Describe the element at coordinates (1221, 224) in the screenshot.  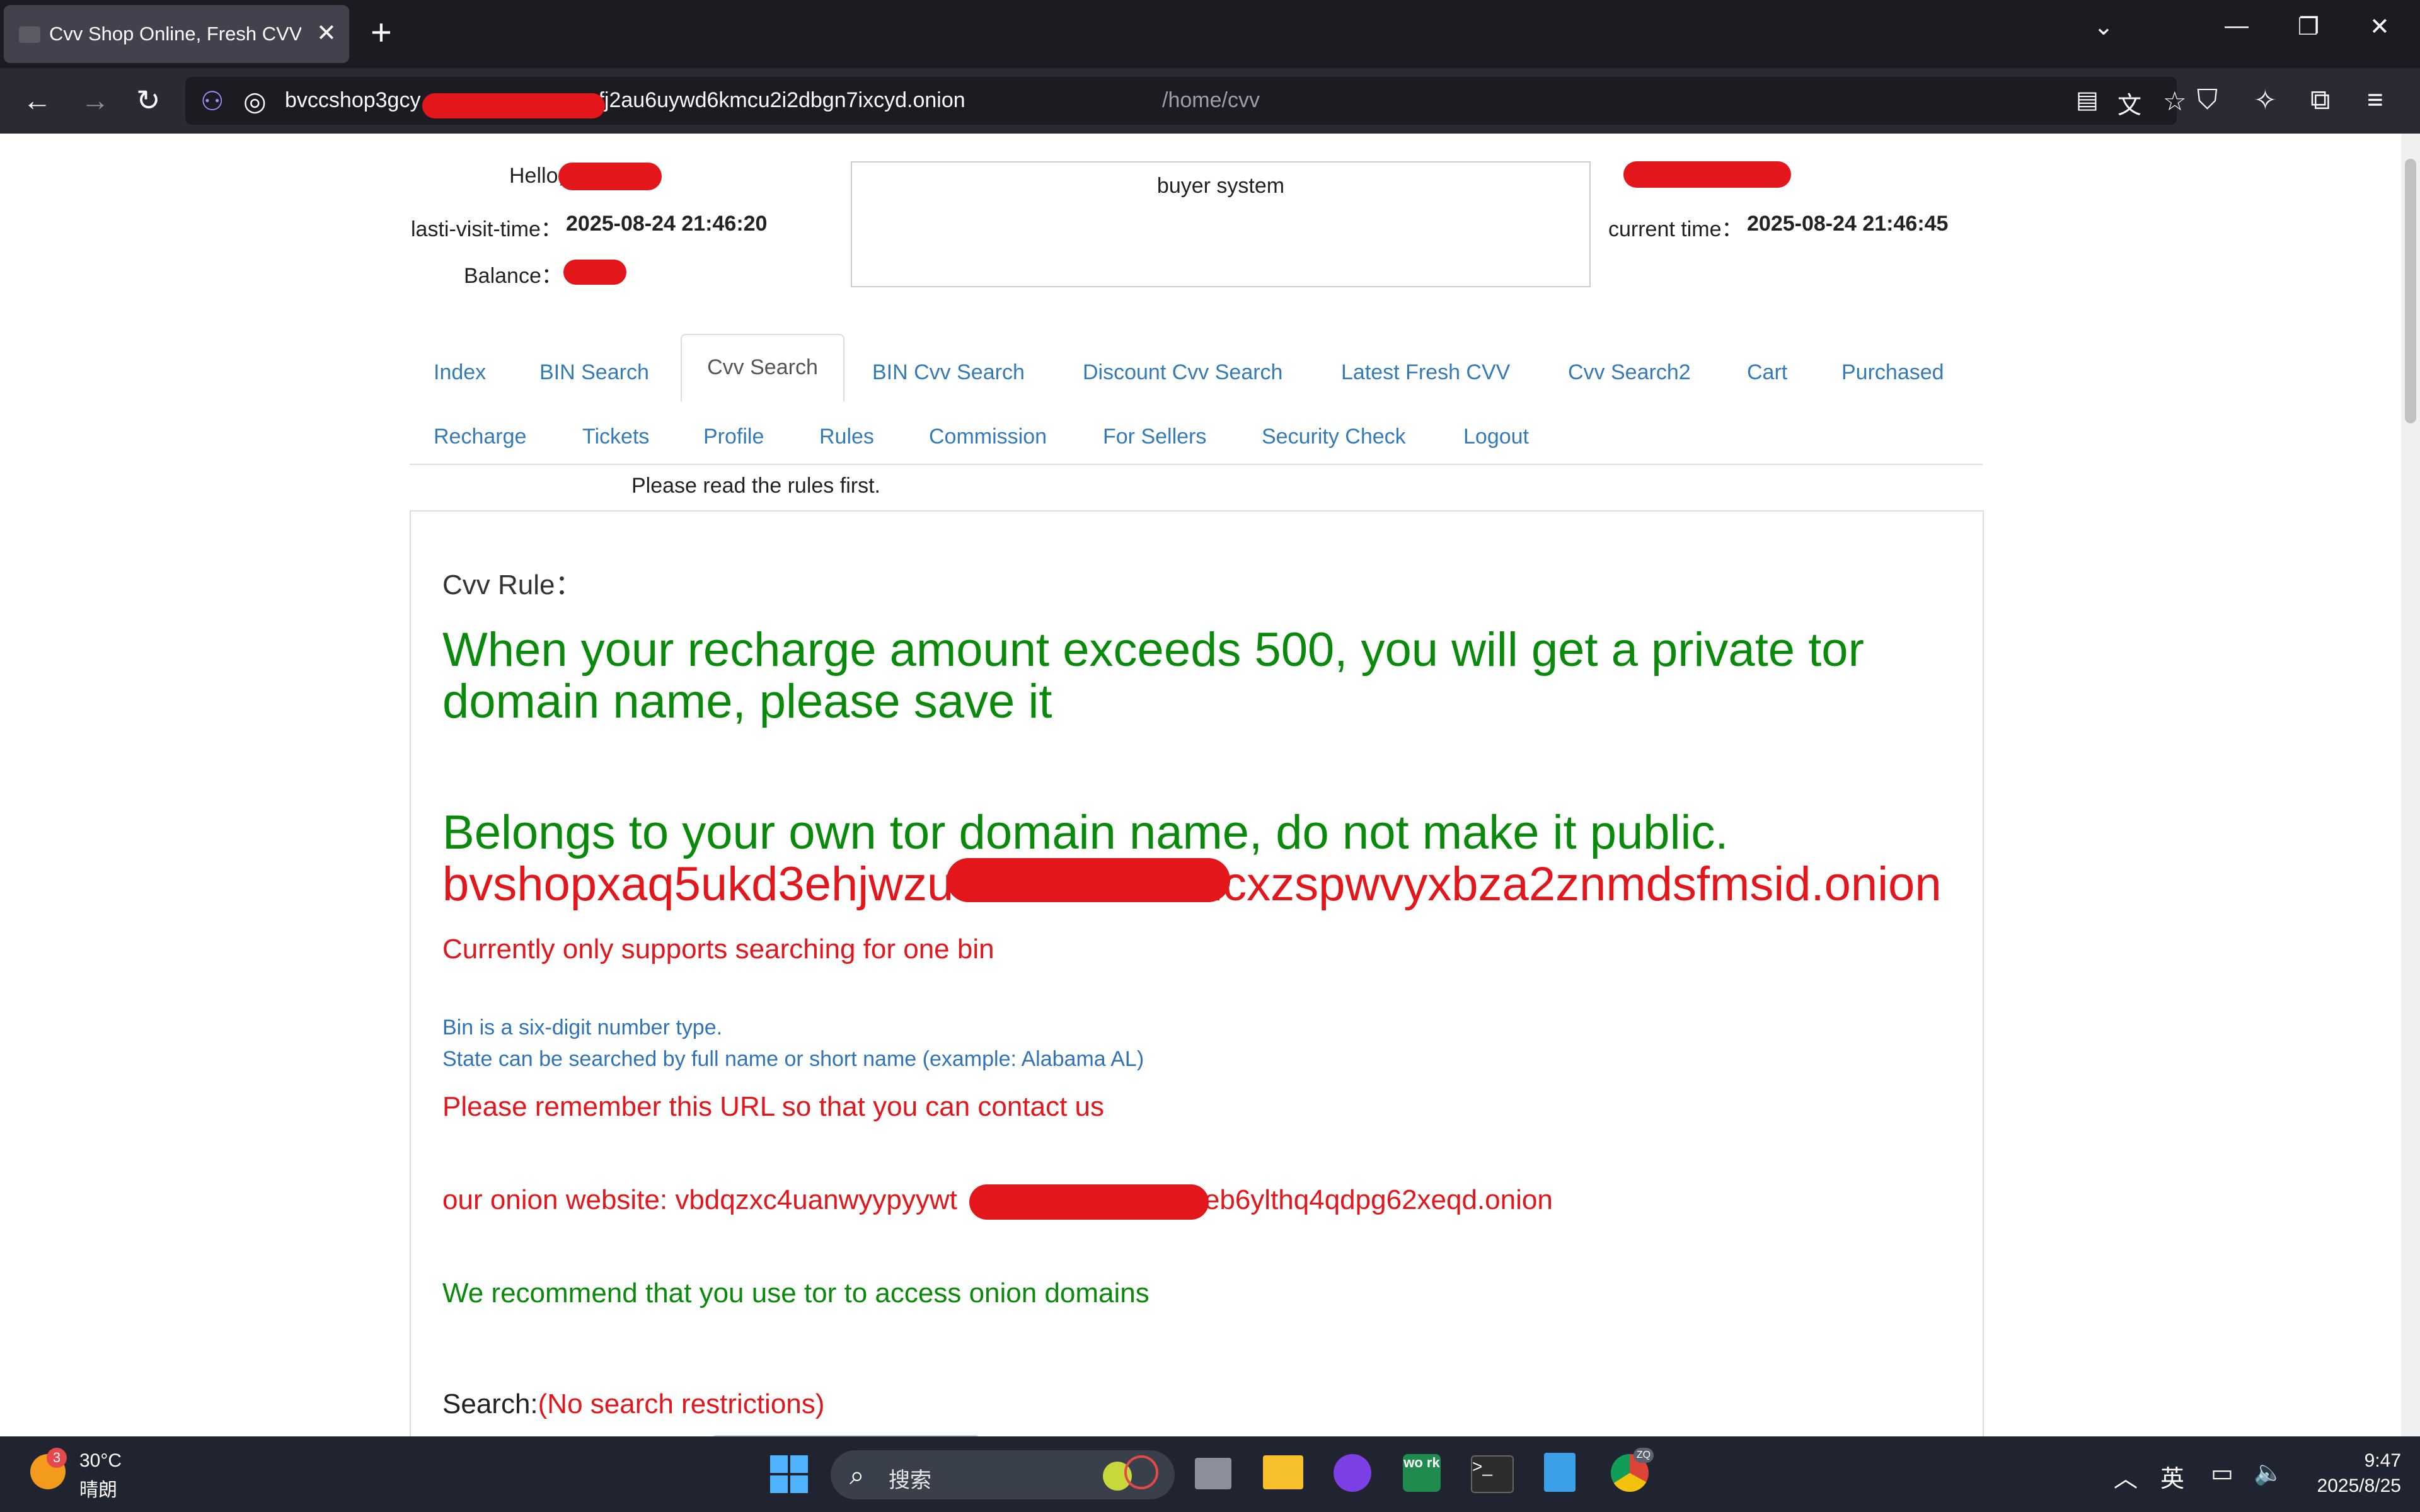
I see `buyer-system-box: buyer system` at that location.